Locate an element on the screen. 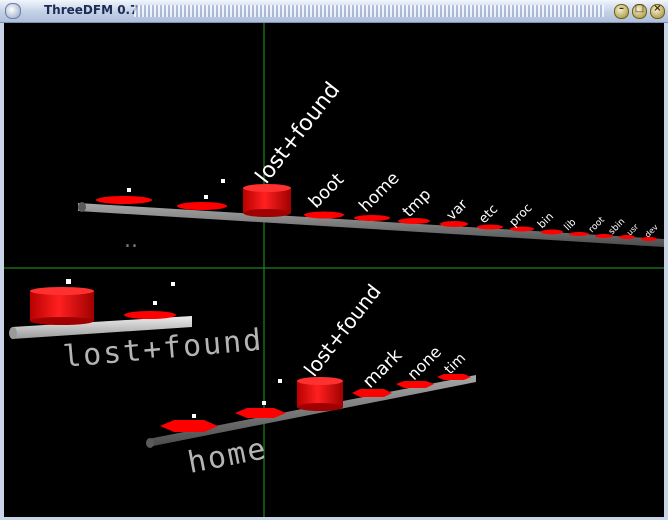 The height and width of the screenshot is (520, 668). home-rail-end is located at coordinates (150, 443).